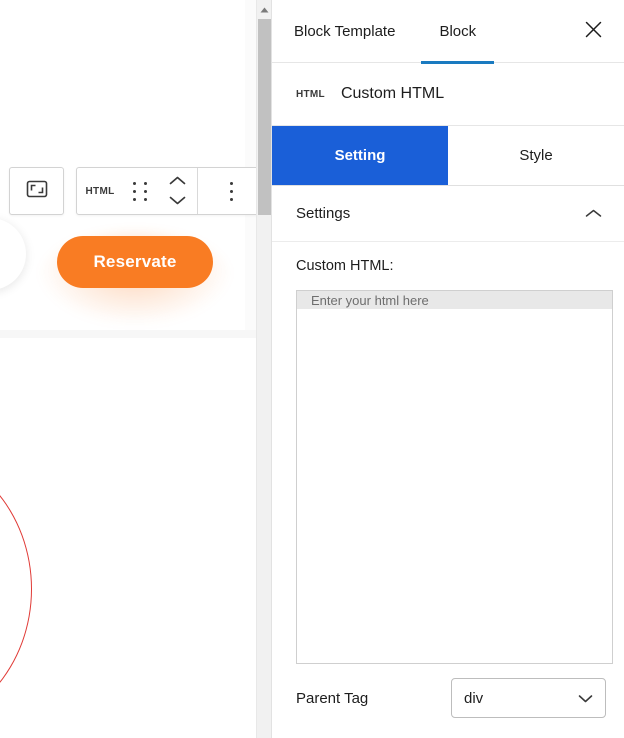 This screenshot has height=738, width=624. What do you see at coordinates (263, 369) in the screenshot?
I see `canvas-vertical-scrollbar` at bounding box center [263, 369].